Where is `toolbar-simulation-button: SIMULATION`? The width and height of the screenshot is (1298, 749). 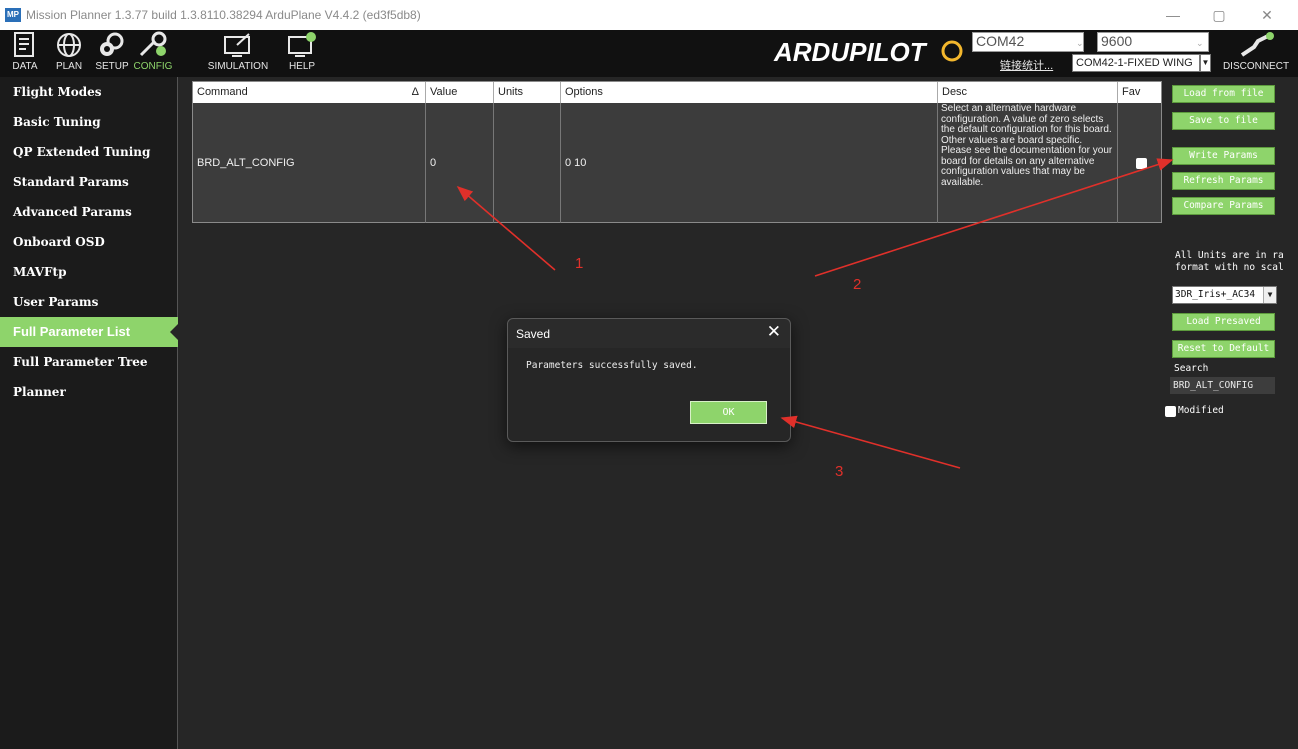
toolbar-simulation-button: SIMULATION is located at coordinates (238, 53).